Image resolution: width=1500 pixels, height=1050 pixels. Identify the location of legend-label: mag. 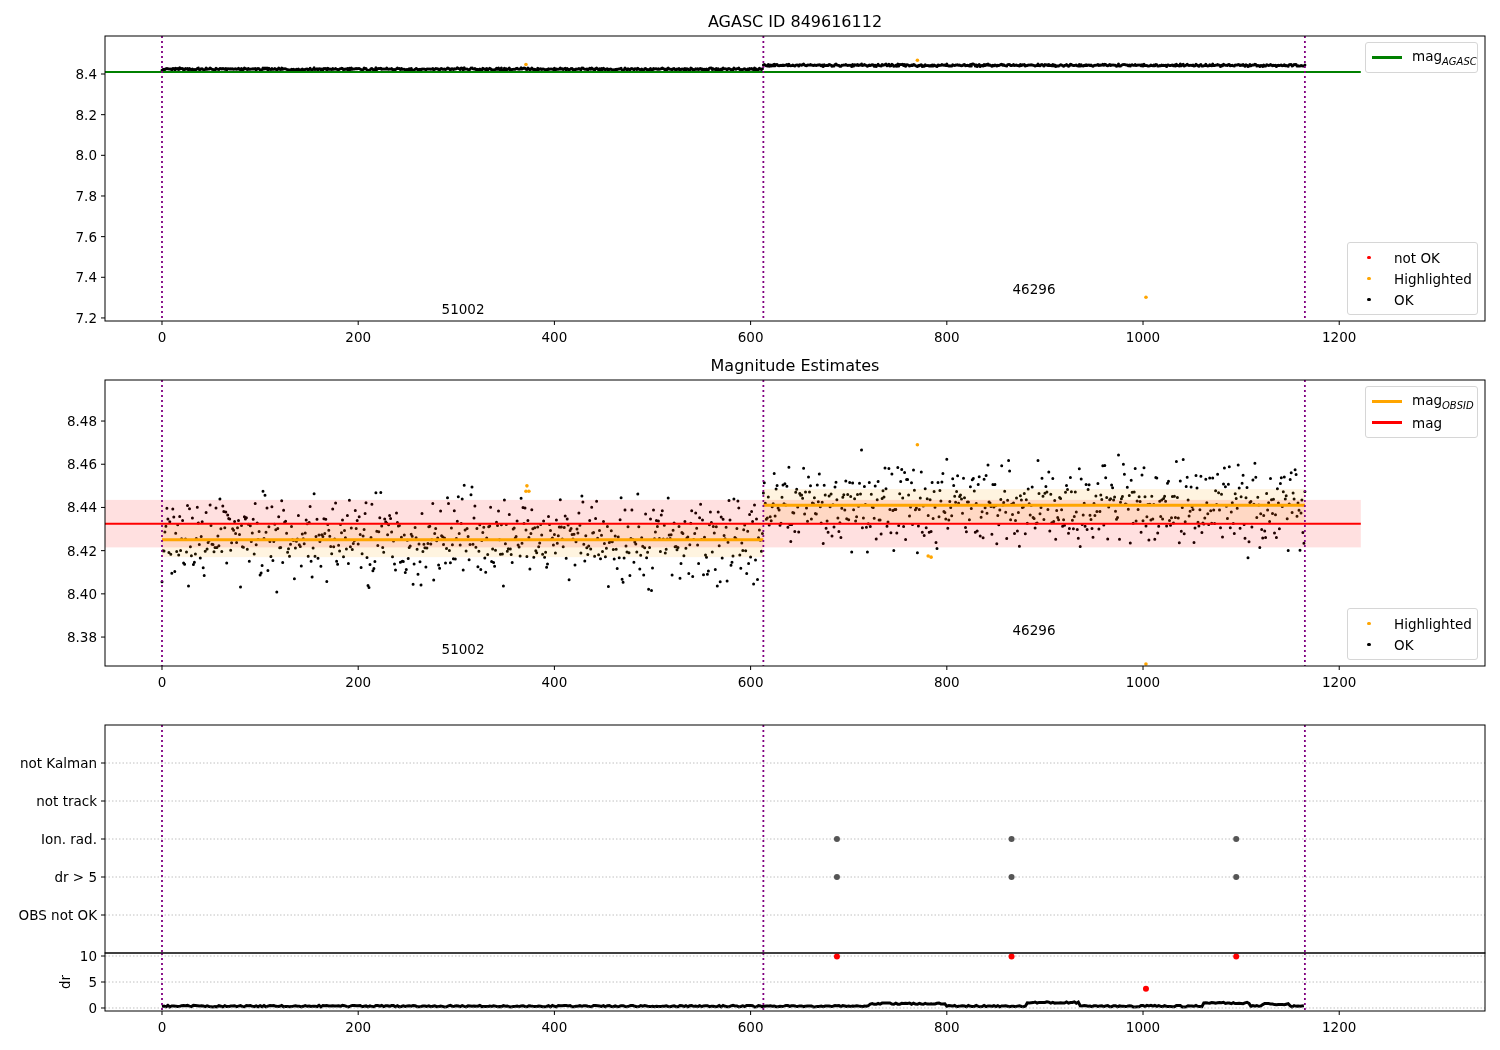
(1427, 422).